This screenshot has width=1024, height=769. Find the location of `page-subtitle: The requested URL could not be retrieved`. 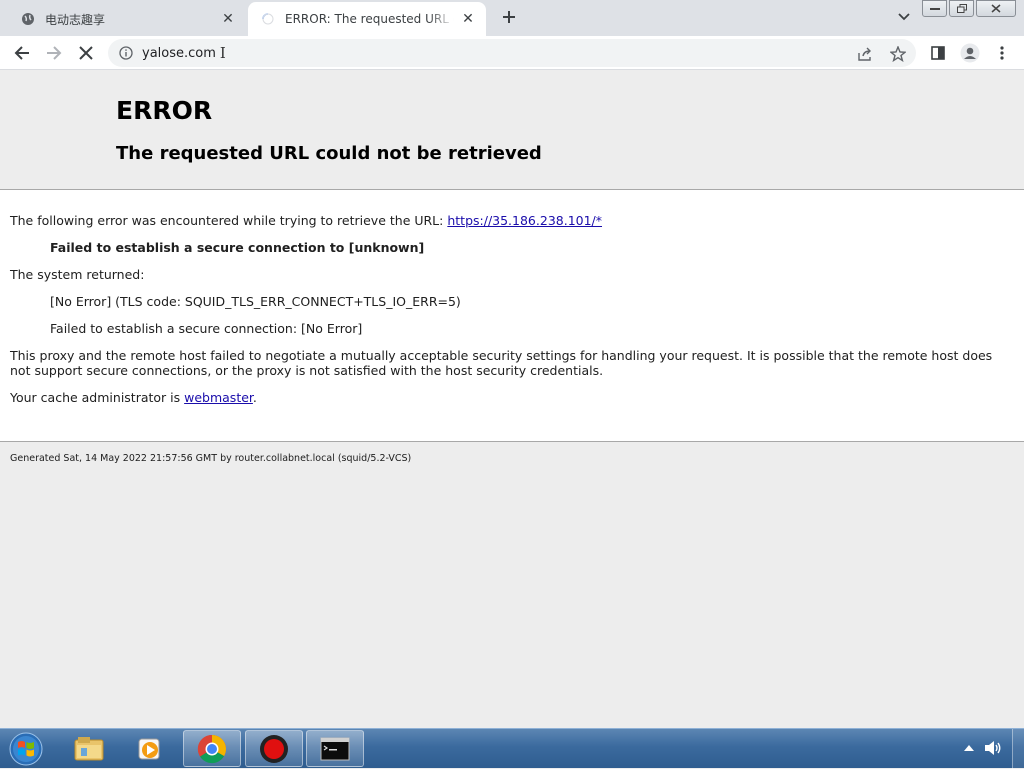

page-subtitle: The requested URL could not be retrieved is located at coordinates (329, 153).